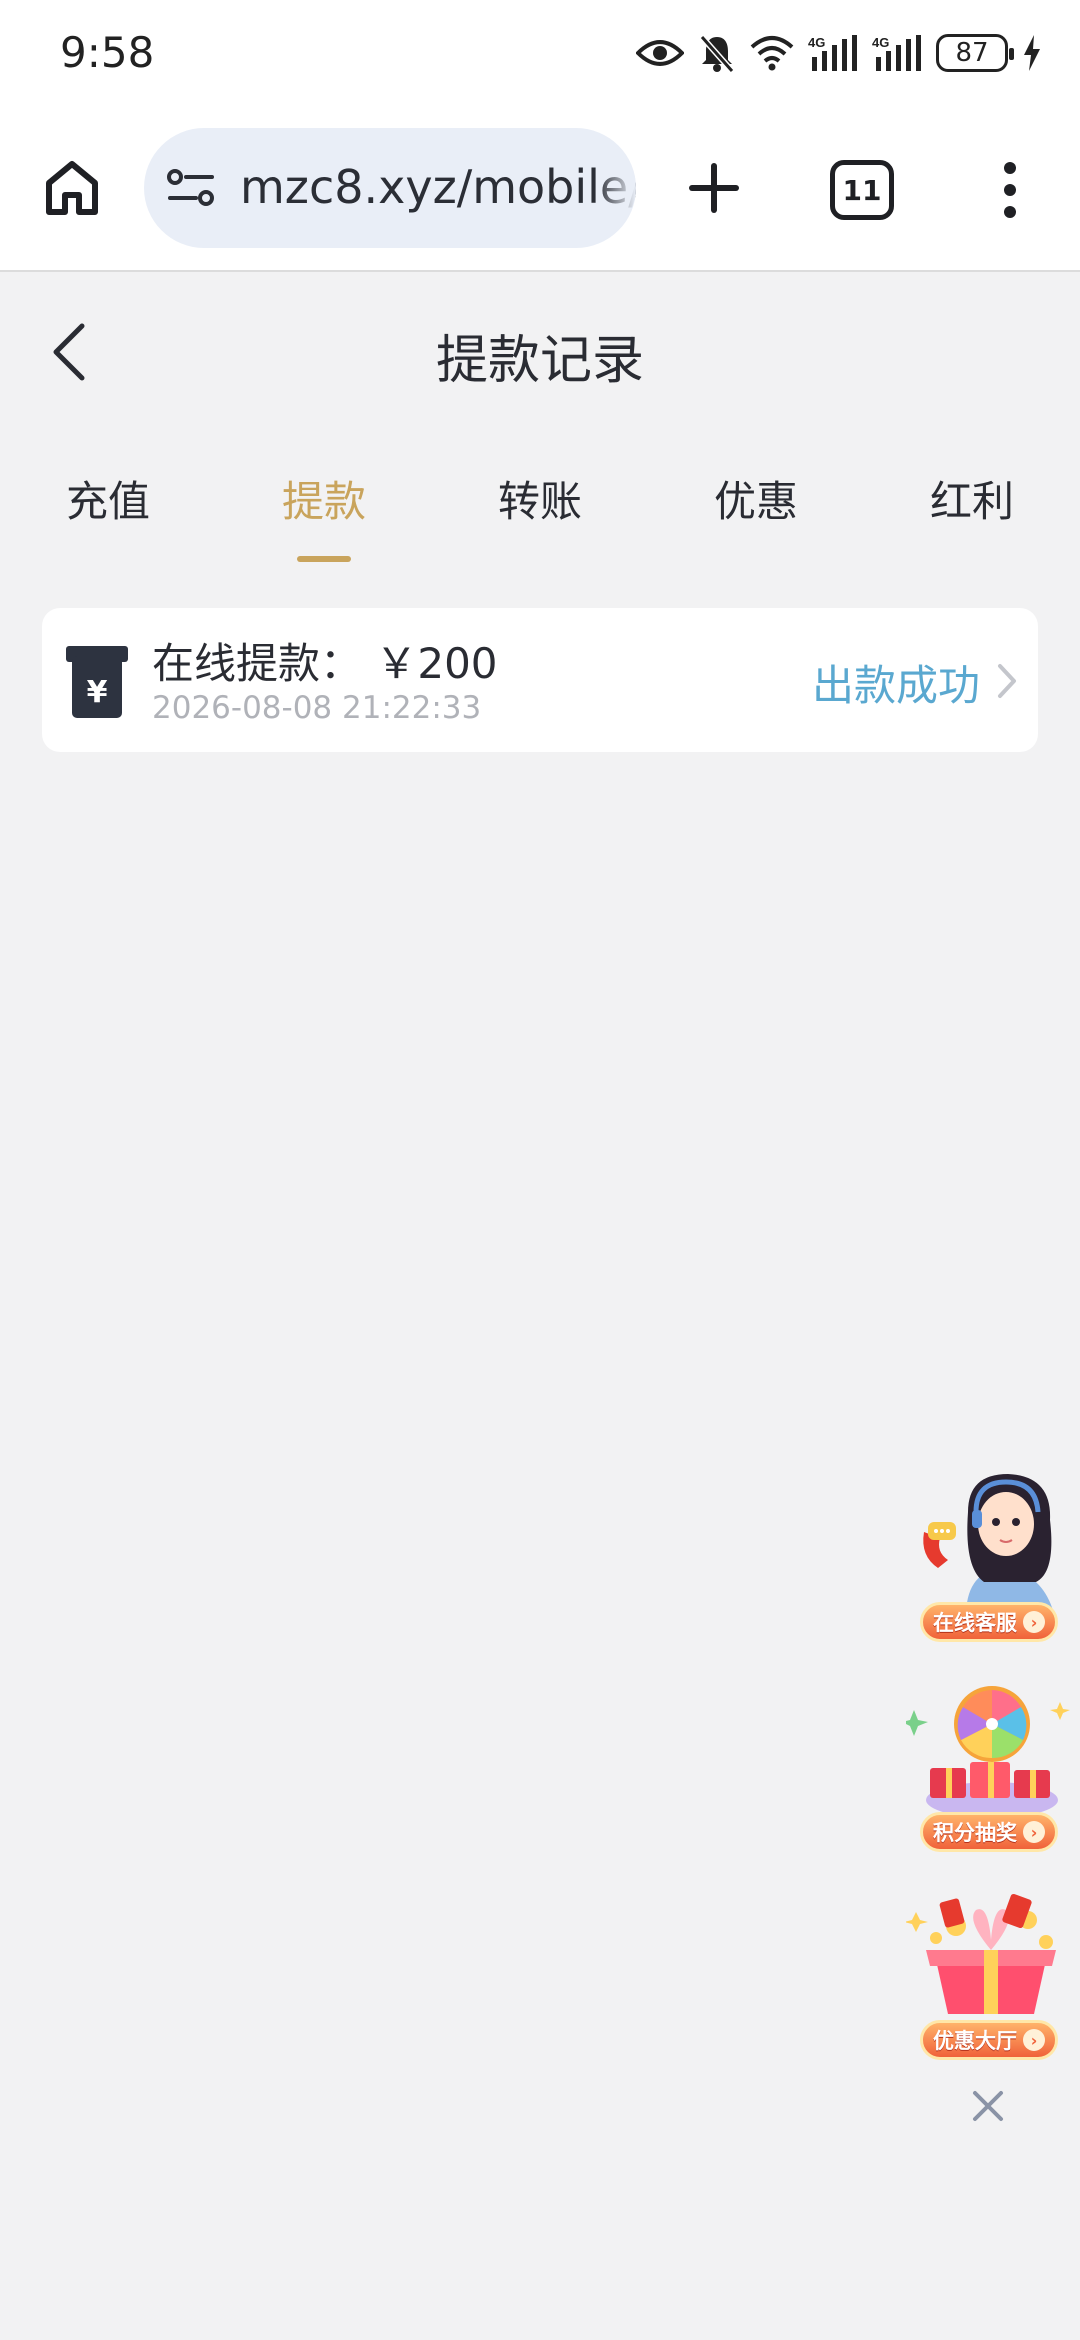  Describe the element at coordinates (972, 498) in the screenshot. I see `tab-bonus: 红利` at that location.